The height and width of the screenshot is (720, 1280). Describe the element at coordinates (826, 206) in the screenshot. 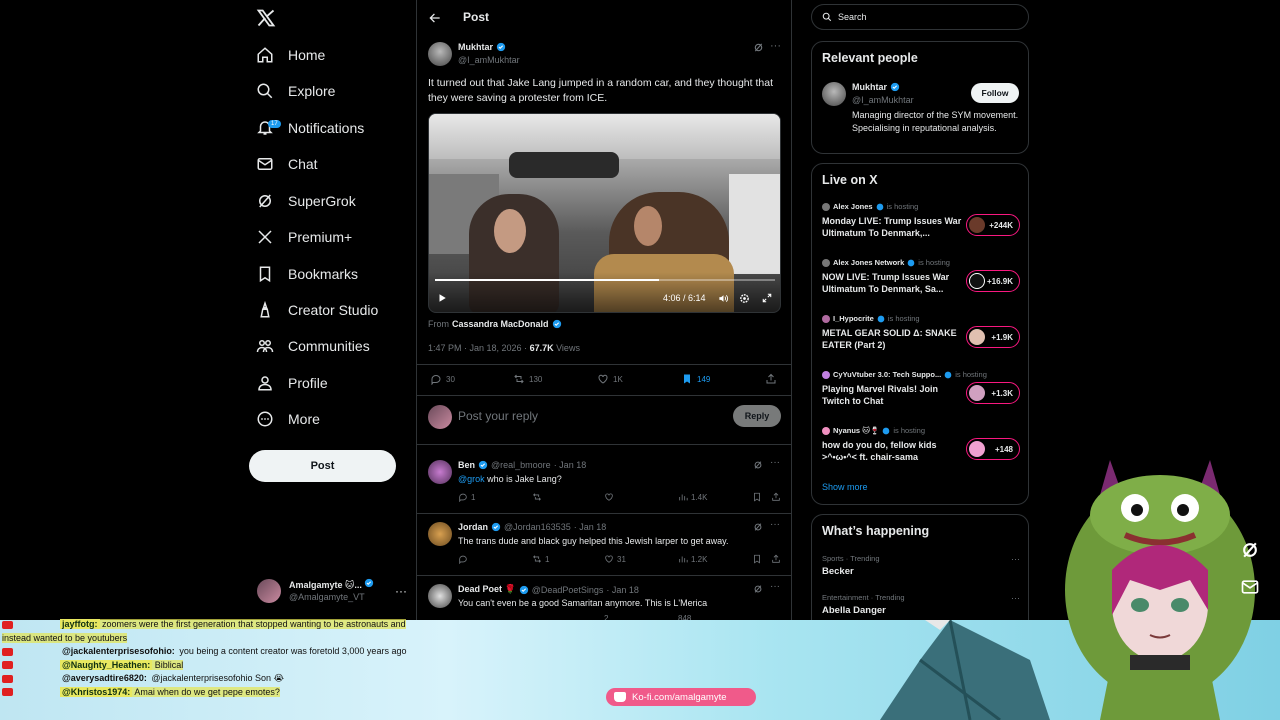

I see `host-avatar` at that location.